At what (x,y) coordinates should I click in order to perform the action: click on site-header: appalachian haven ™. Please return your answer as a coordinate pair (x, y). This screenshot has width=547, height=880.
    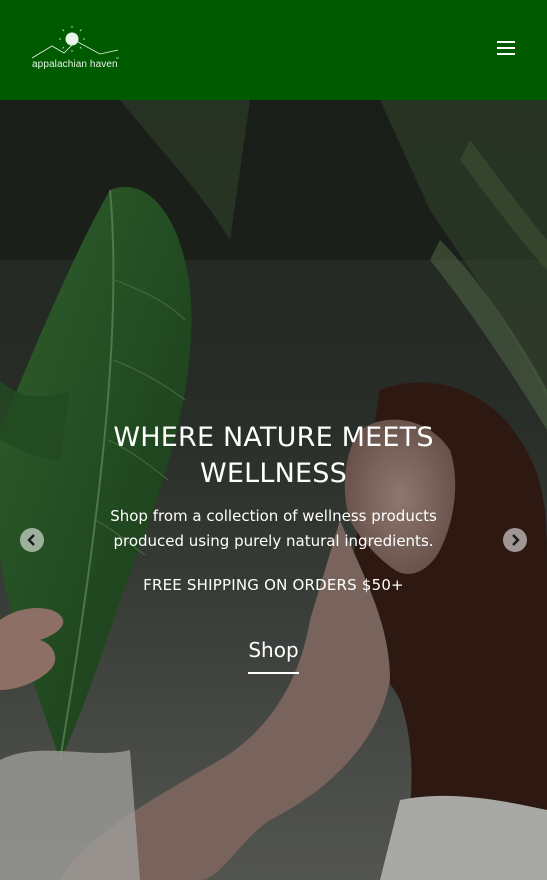
    Looking at the image, I should click on (273, 50).